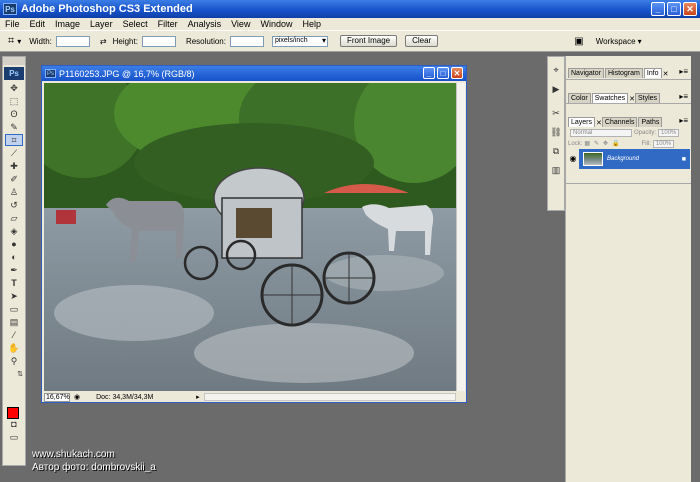  I want to click on screen-mode-icon: ▭, so click(14, 437).